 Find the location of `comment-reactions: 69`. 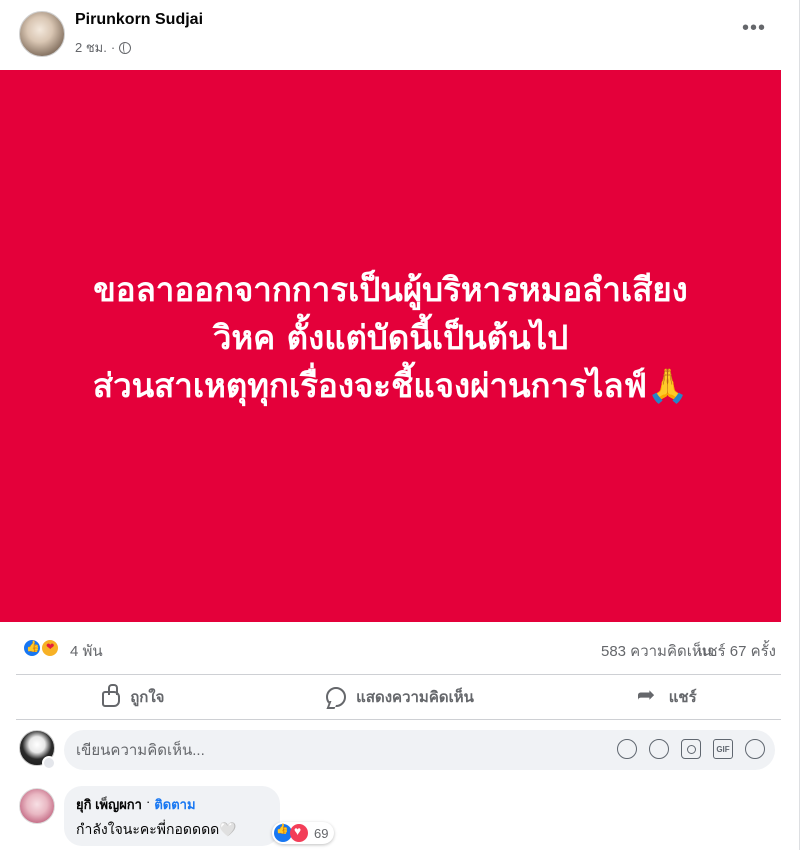

comment-reactions: 69 is located at coordinates (303, 833).